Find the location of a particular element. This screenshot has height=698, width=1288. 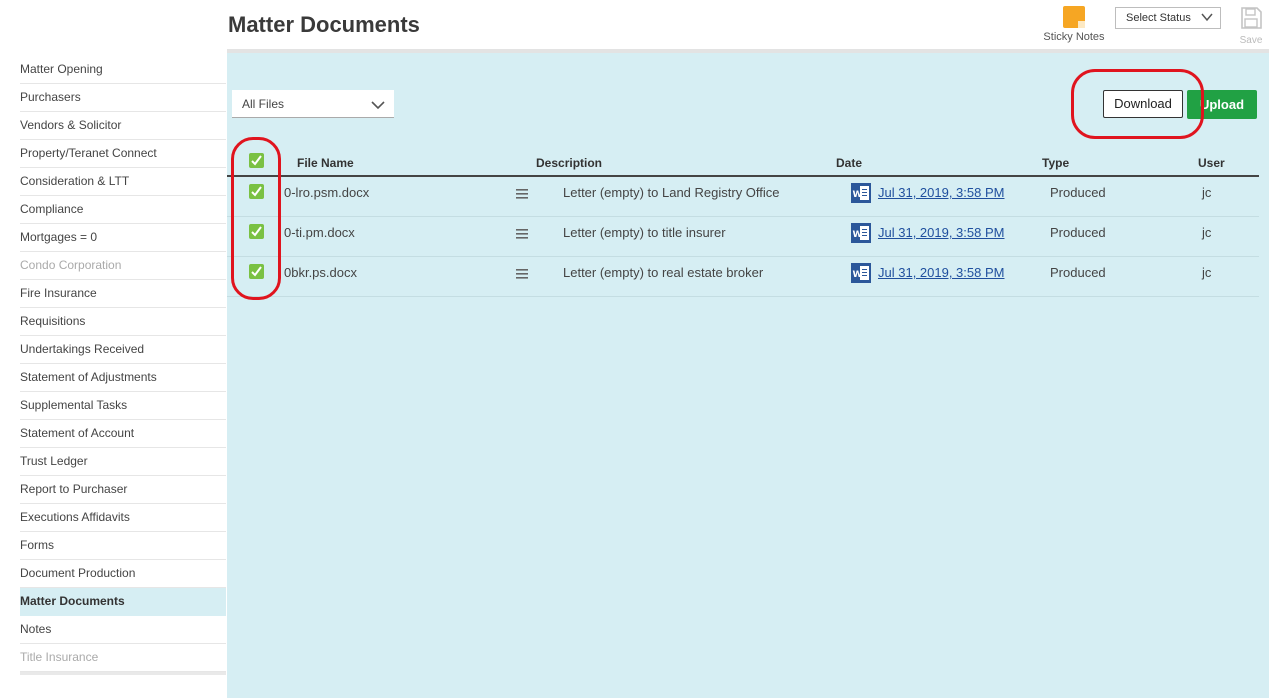

page-title: Matter Documents is located at coordinates (324, 24).